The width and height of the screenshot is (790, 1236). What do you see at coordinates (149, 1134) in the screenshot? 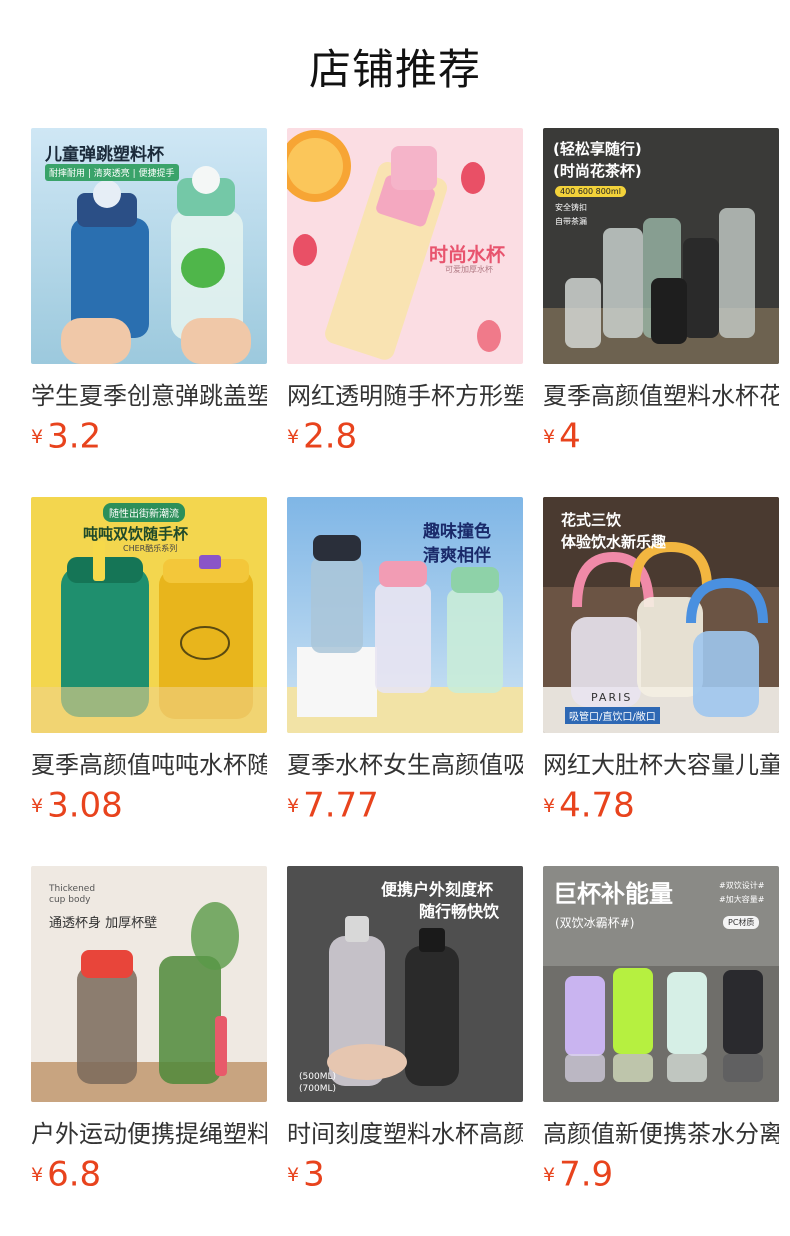
I see `product-name: 户外运动便携提绳塑料水杯` at bounding box center [149, 1134].